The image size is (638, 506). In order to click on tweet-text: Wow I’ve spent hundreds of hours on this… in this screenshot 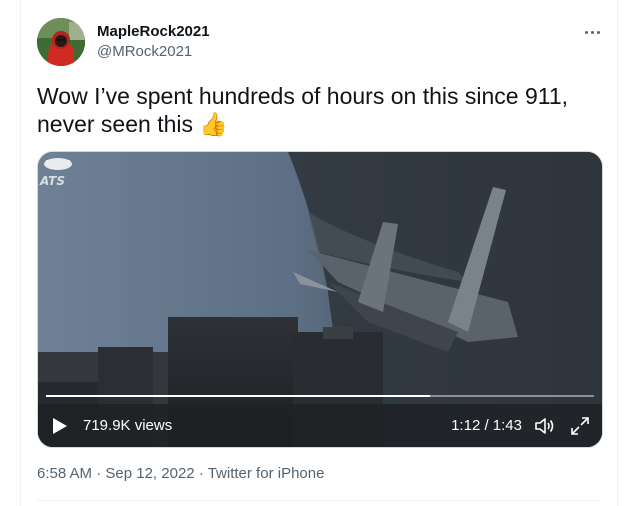, I will do `click(317, 110)`.